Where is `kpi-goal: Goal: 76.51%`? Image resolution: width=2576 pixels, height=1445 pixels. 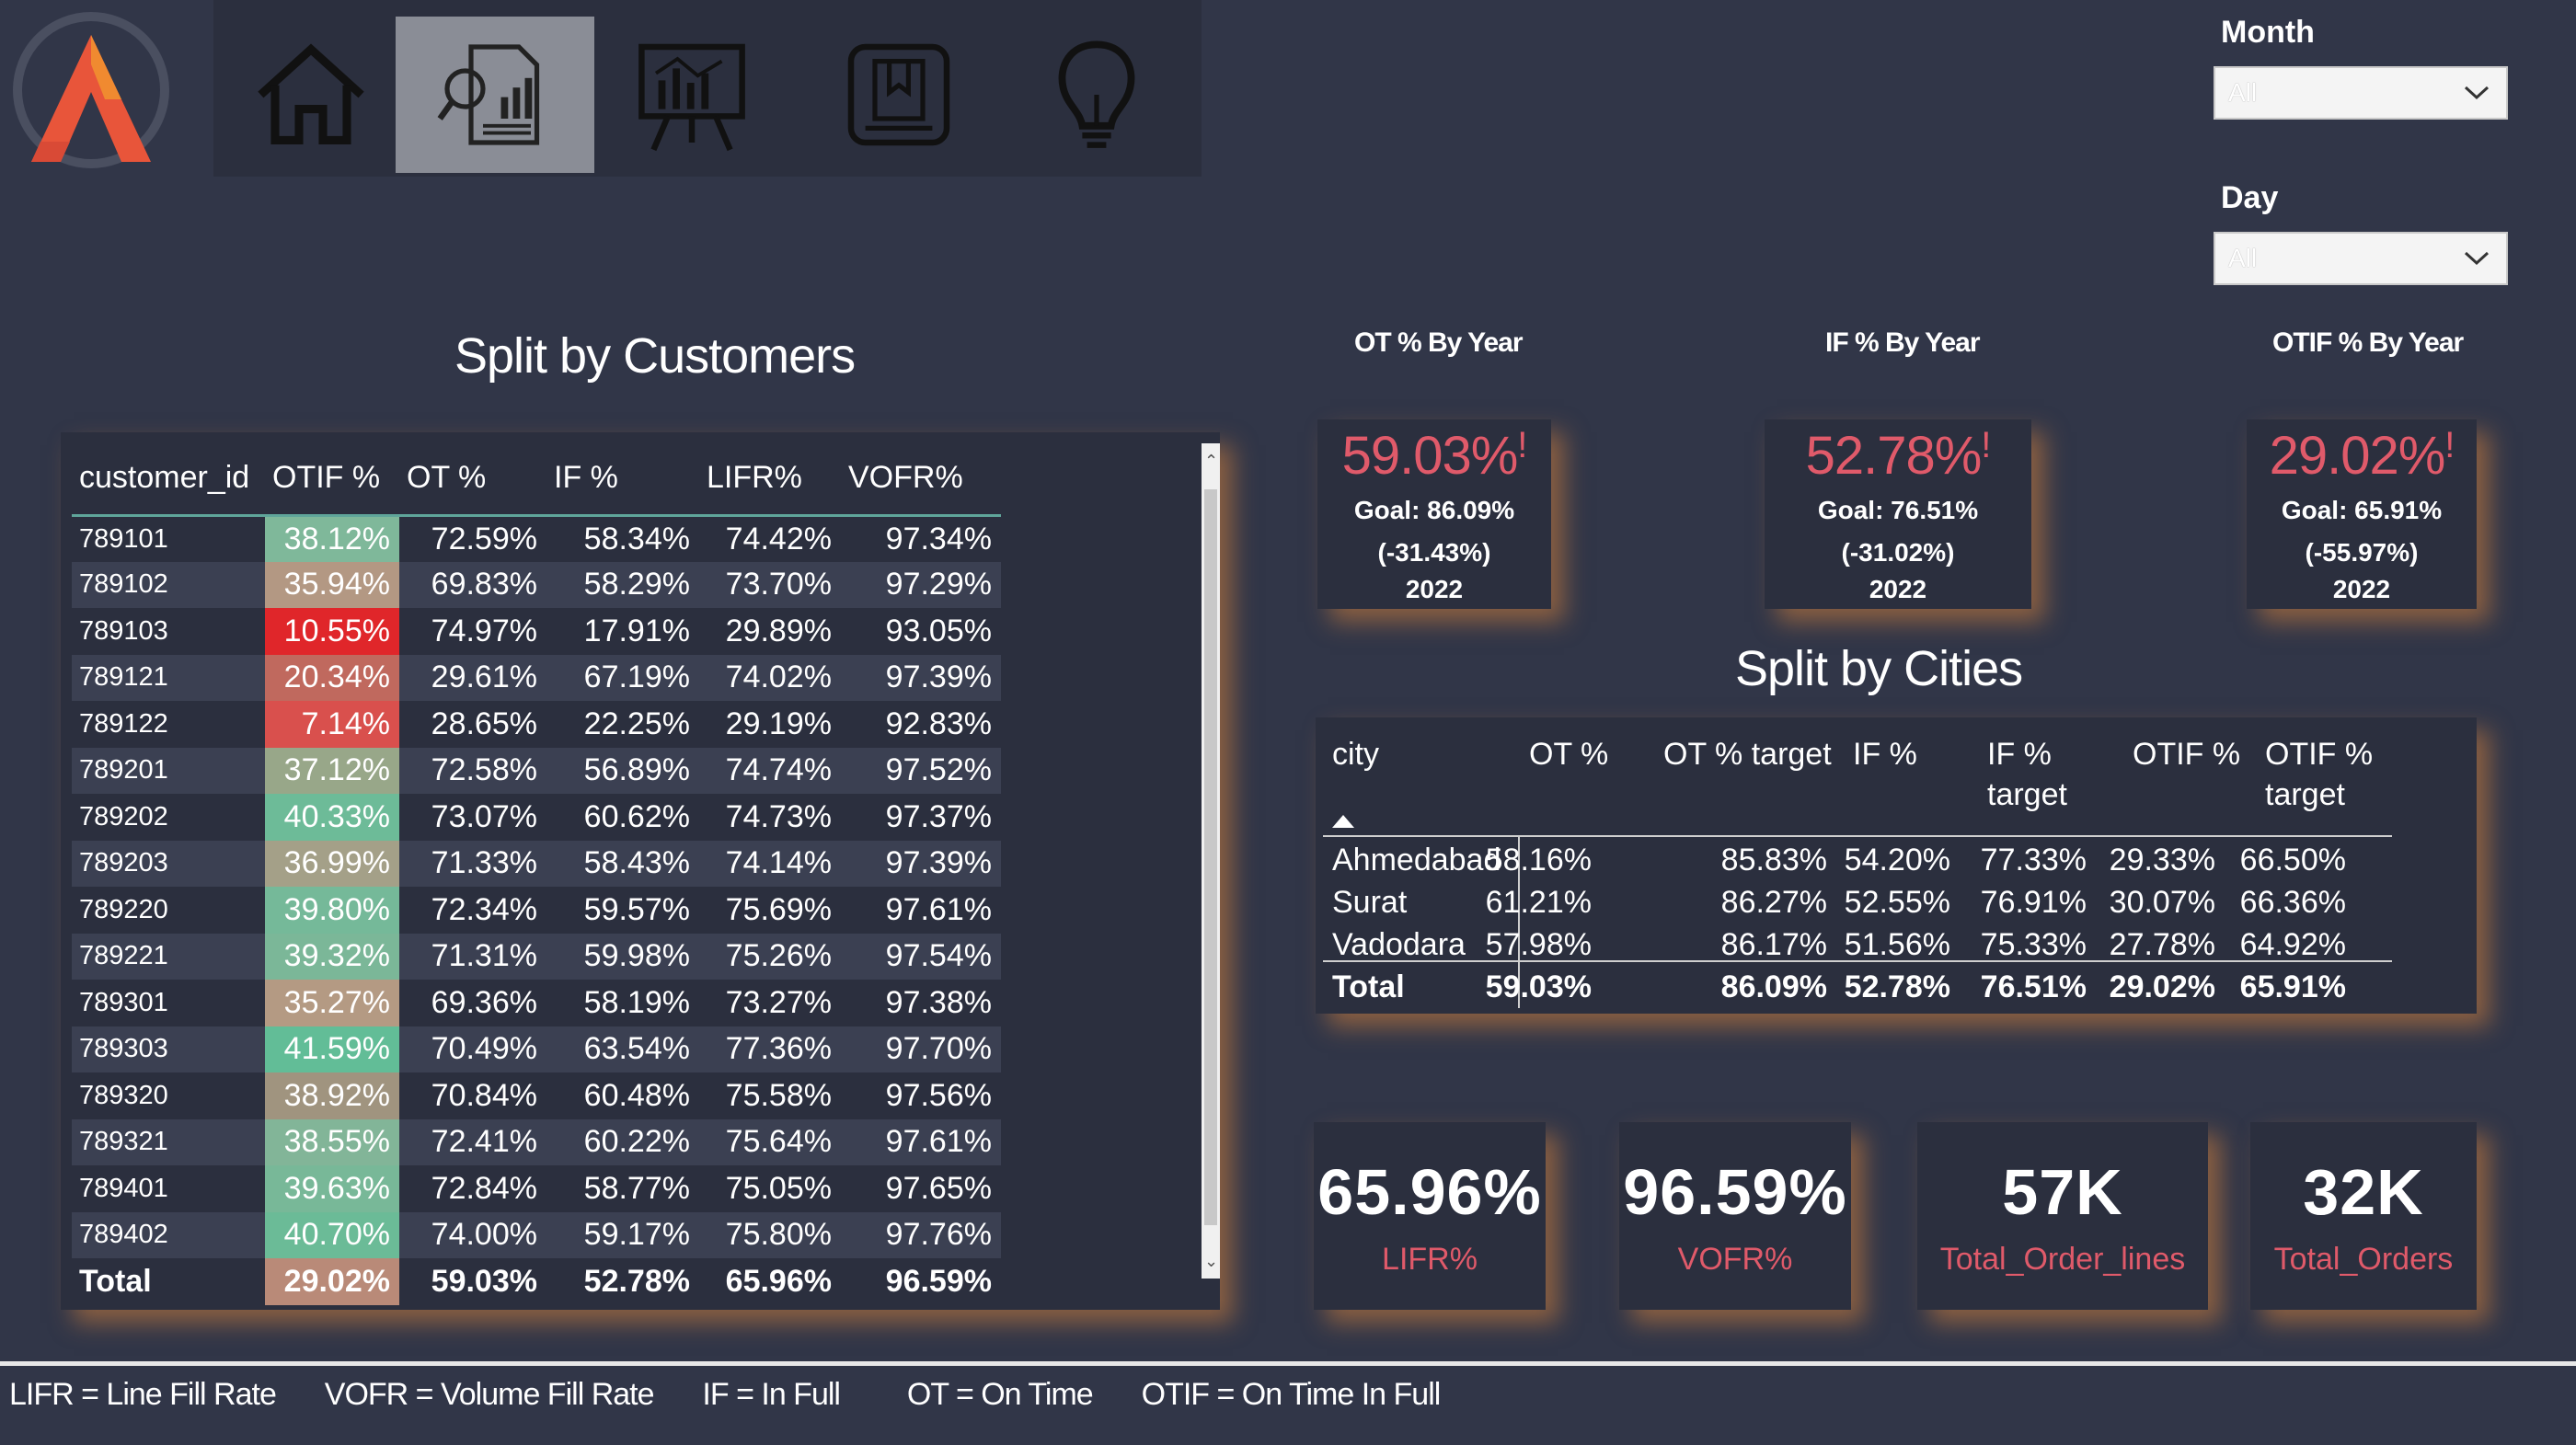 kpi-goal: Goal: 76.51% is located at coordinates (1898, 509).